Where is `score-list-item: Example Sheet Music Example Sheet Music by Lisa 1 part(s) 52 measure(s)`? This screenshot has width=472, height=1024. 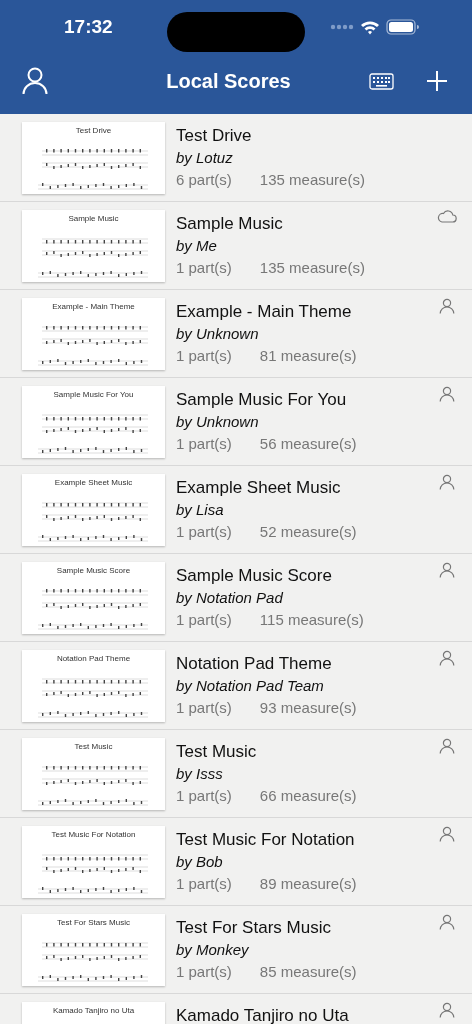
score-list-item: Example Sheet Music Example Sheet Music by Lisa 1 part(s) 52 measure(s) is located at coordinates (236, 510).